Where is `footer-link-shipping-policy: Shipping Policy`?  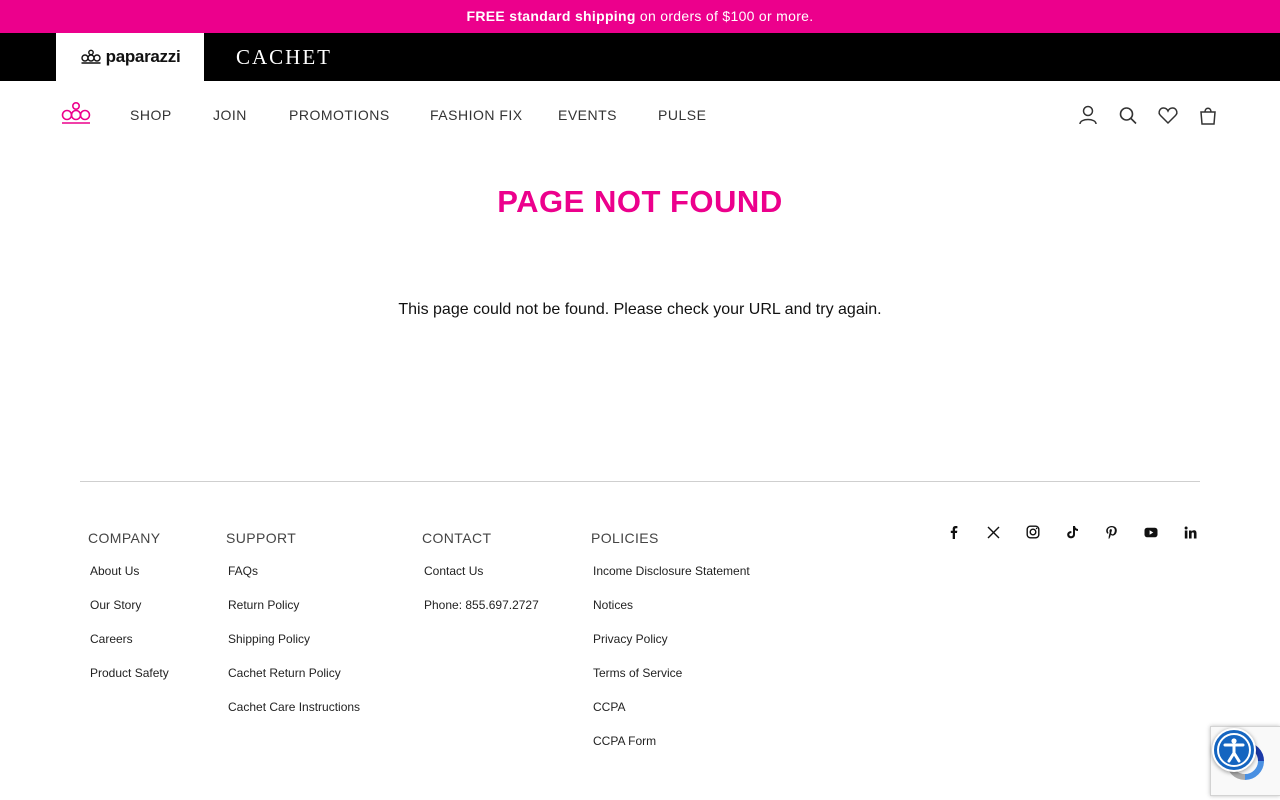
footer-link-shipping-policy: Shipping Policy is located at coordinates (294, 649).